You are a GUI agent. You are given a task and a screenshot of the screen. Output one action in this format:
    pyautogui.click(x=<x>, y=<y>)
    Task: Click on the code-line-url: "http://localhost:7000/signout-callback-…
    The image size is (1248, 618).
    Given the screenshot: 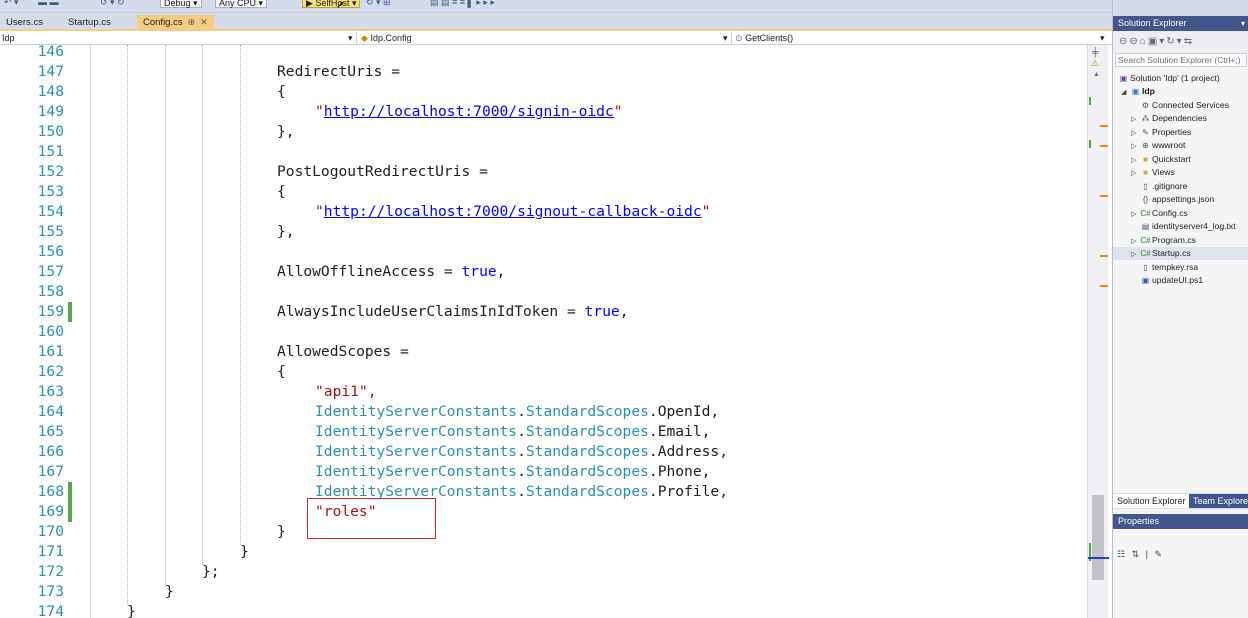 What is the action you would take?
    pyautogui.click(x=512, y=212)
    